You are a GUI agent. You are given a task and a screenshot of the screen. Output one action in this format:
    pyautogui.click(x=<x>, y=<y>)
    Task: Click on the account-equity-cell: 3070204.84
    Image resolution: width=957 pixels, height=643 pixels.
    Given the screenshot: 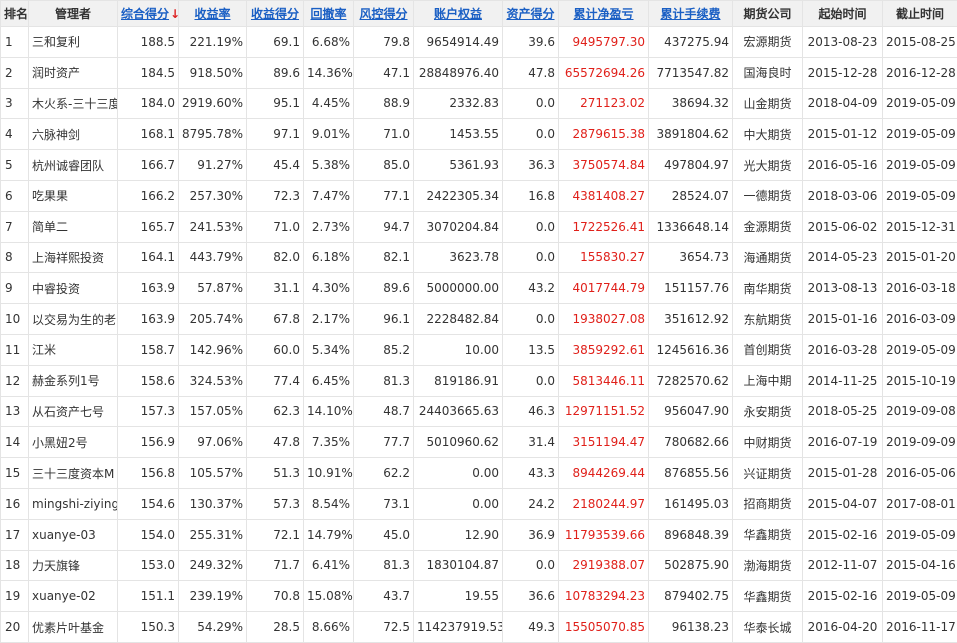 What is the action you would take?
    pyautogui.click(x=458, y=226)
    